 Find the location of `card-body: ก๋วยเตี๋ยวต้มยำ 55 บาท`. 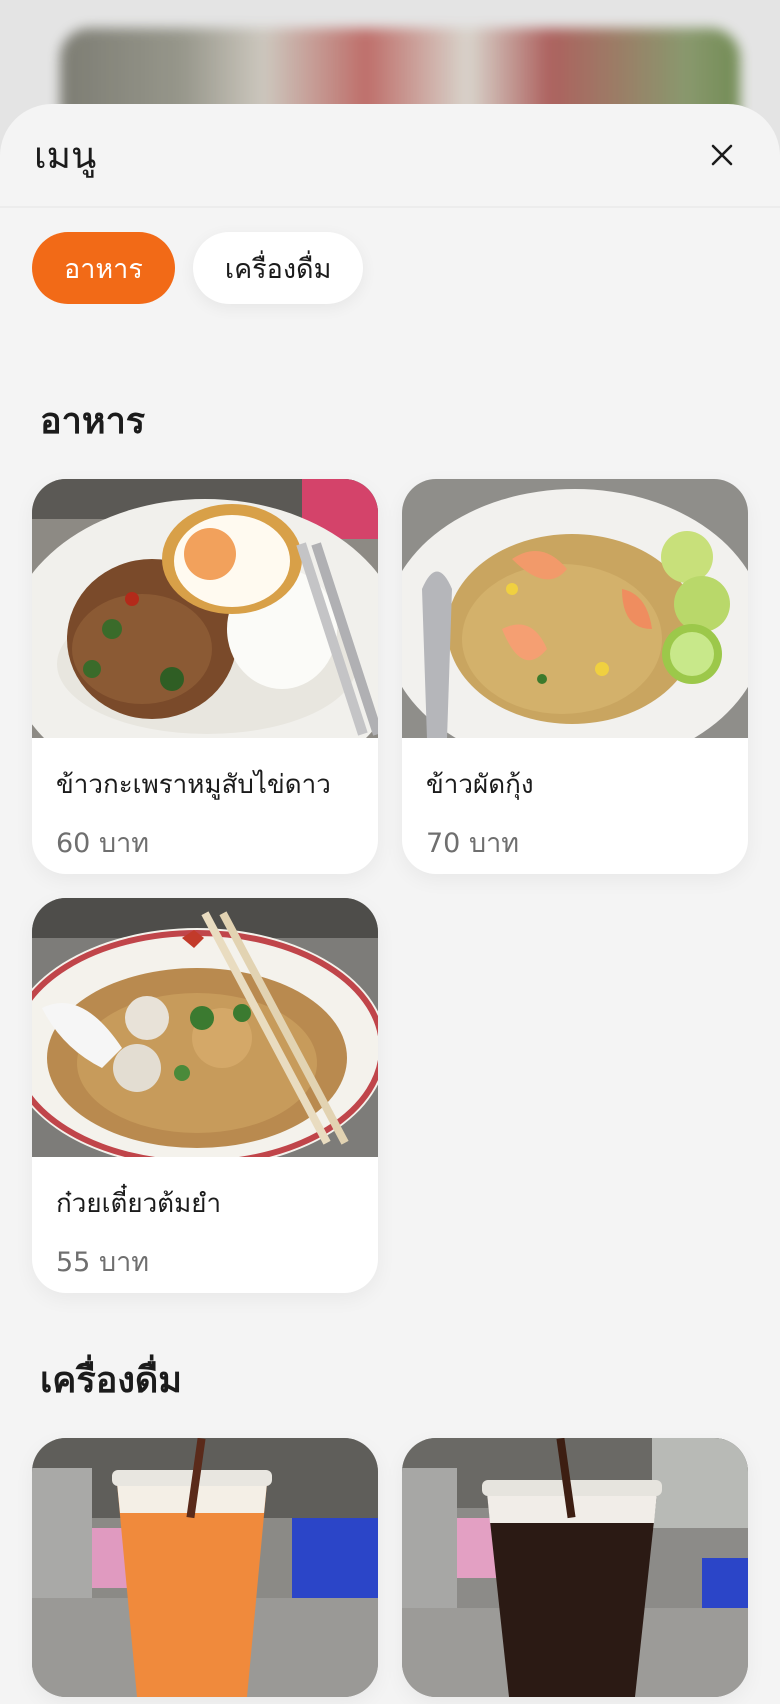

card-body: ก๋วยเตี๋ยวต้มยำ 55 บาท is located at coordinates (205, 1225).